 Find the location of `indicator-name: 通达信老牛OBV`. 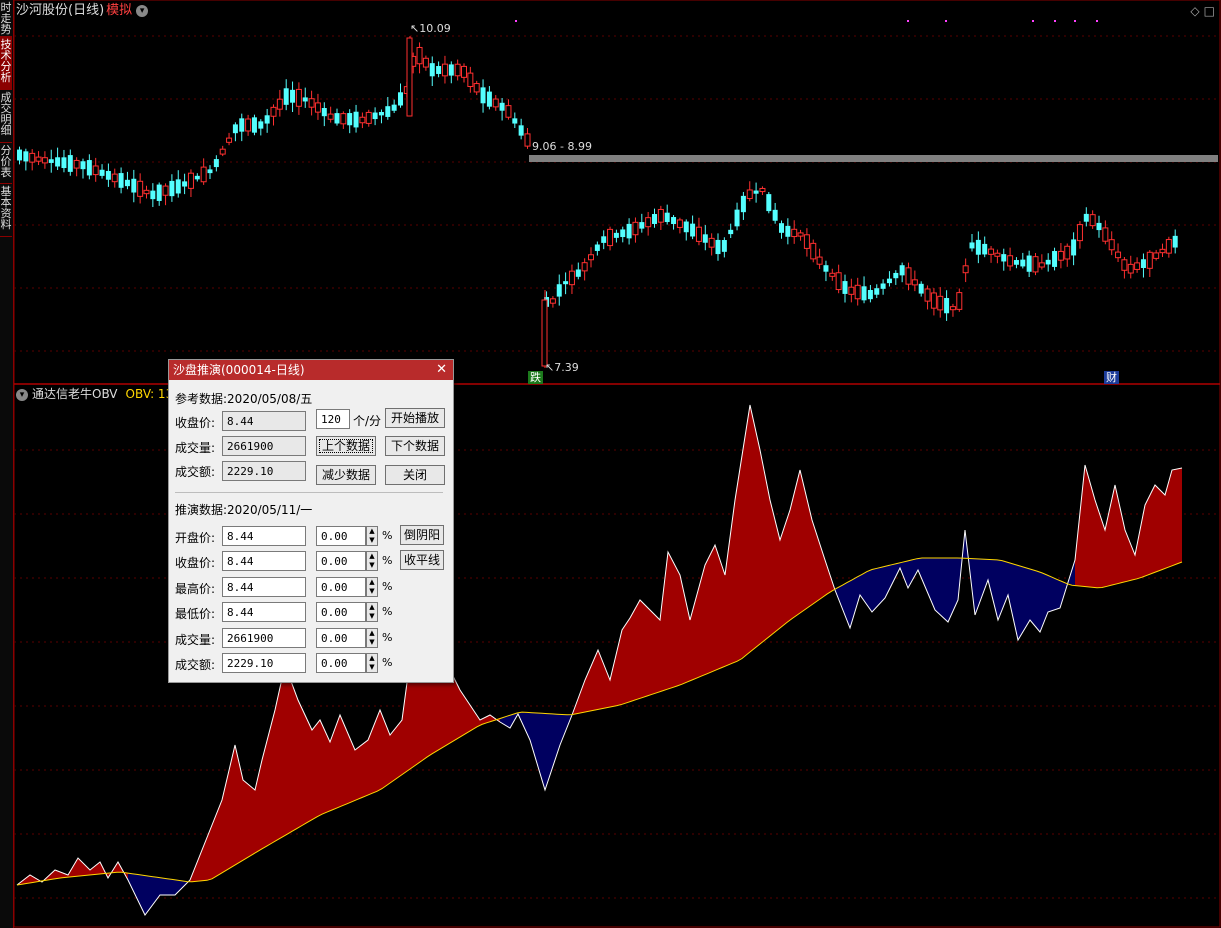

indicator-name: 通达信老牛OBV is located at coordinates (75, 394).